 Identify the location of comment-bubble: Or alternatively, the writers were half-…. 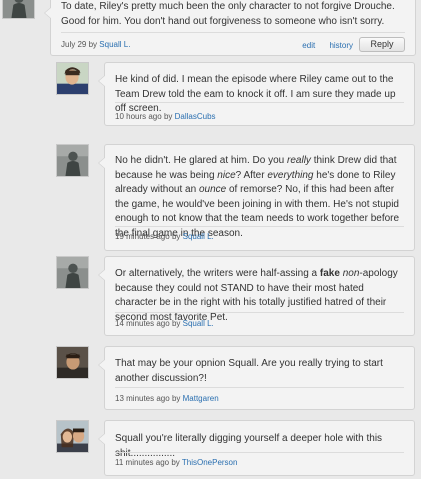
(256, 296).